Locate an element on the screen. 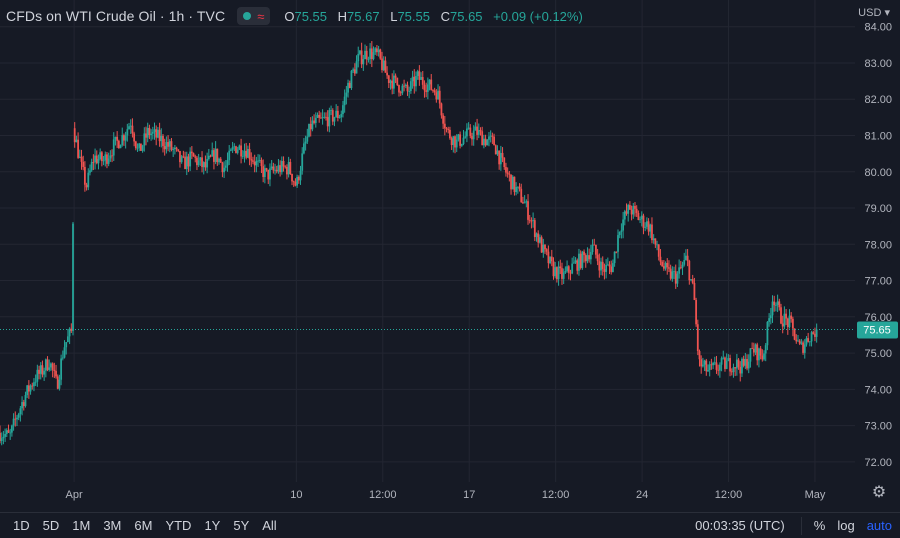 The height and width of the screenshot is (538, 900). range-1m: 1M is located at coordinates (81, 525).